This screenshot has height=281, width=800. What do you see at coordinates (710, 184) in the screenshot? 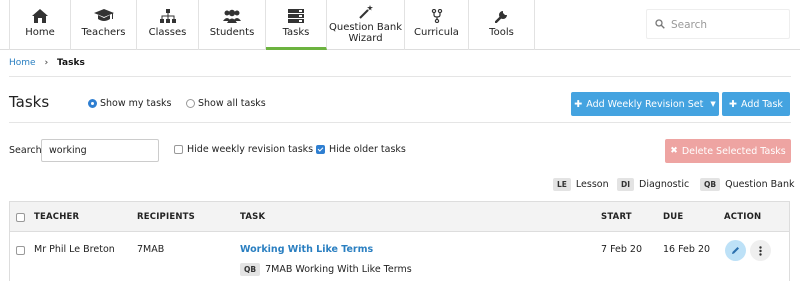
I see `question-bank-tag: QB` at bounding box center [710, 184].